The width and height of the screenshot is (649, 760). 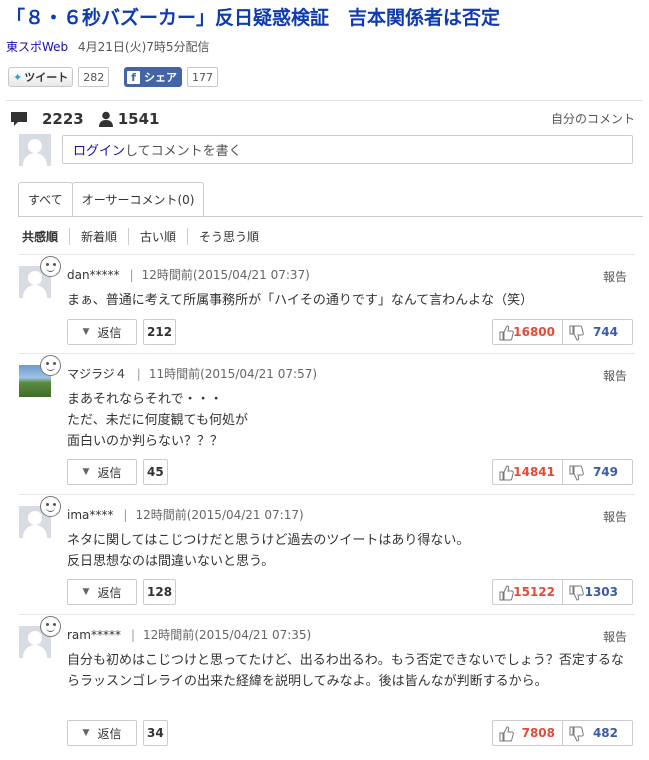 What do you see at coordinates (593, 118) in the screenshot?
I see `my-comments-link: 自分のコメント` at bounding box center [593, 118].